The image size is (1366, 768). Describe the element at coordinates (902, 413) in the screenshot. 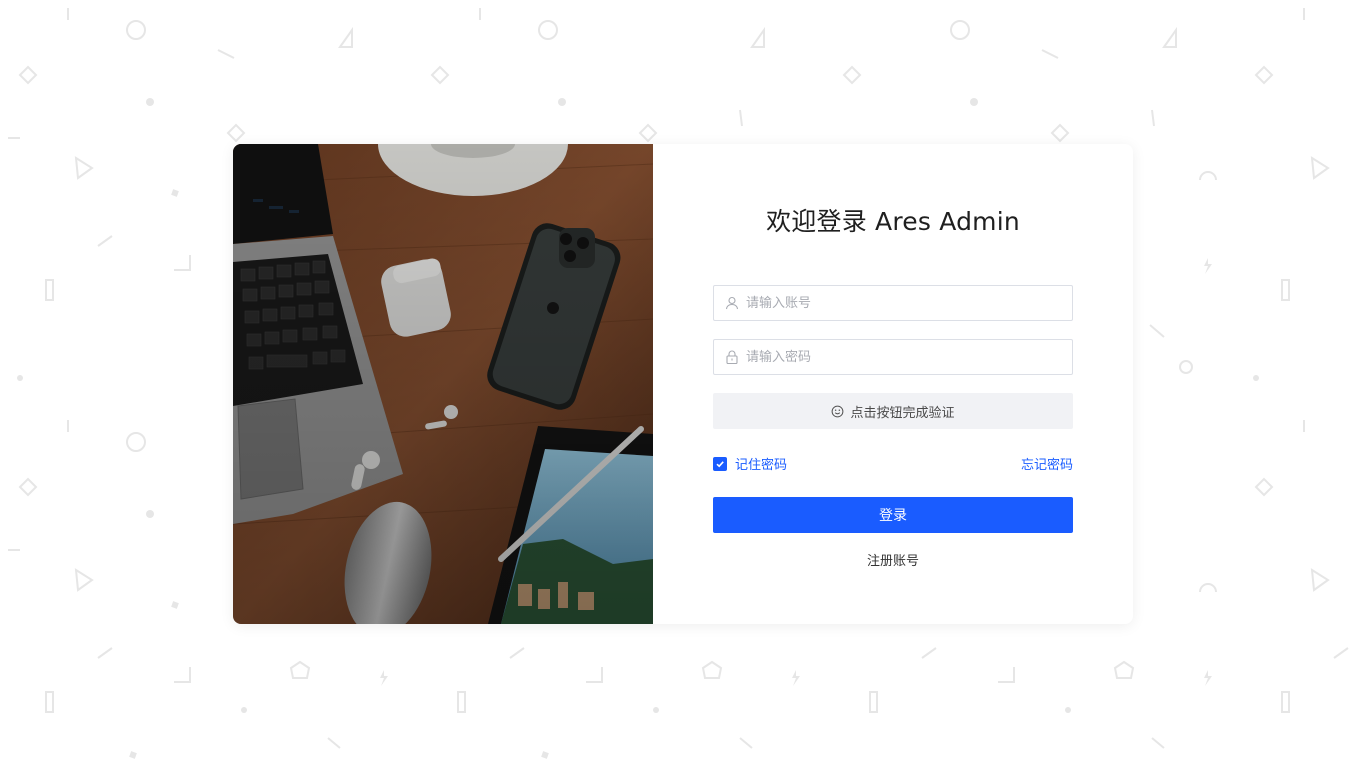

I see `verify-label: 点击按钮完成验证` at that location.